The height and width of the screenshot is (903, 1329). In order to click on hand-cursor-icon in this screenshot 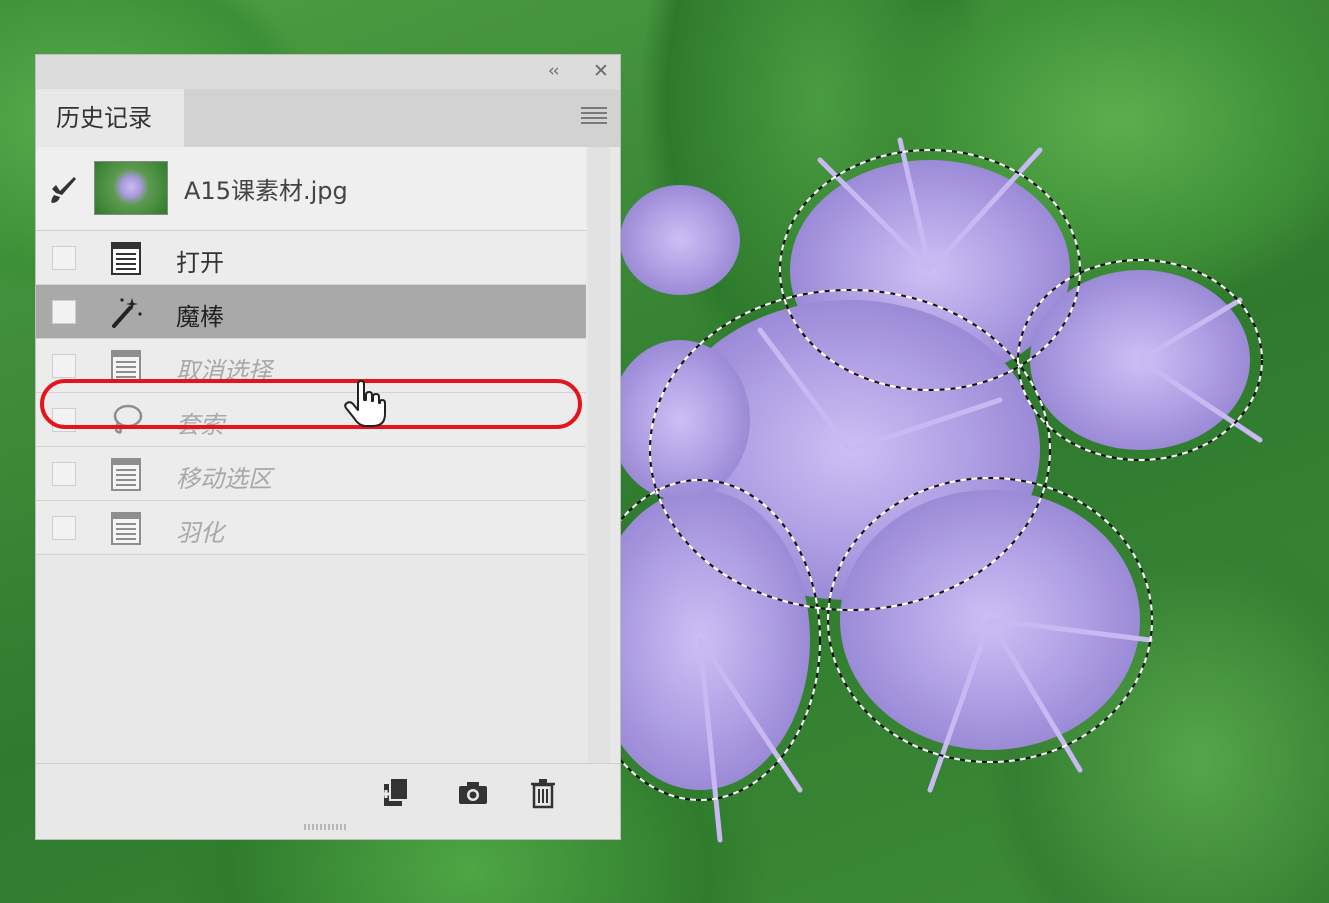, I will do `click(365, 403)`.